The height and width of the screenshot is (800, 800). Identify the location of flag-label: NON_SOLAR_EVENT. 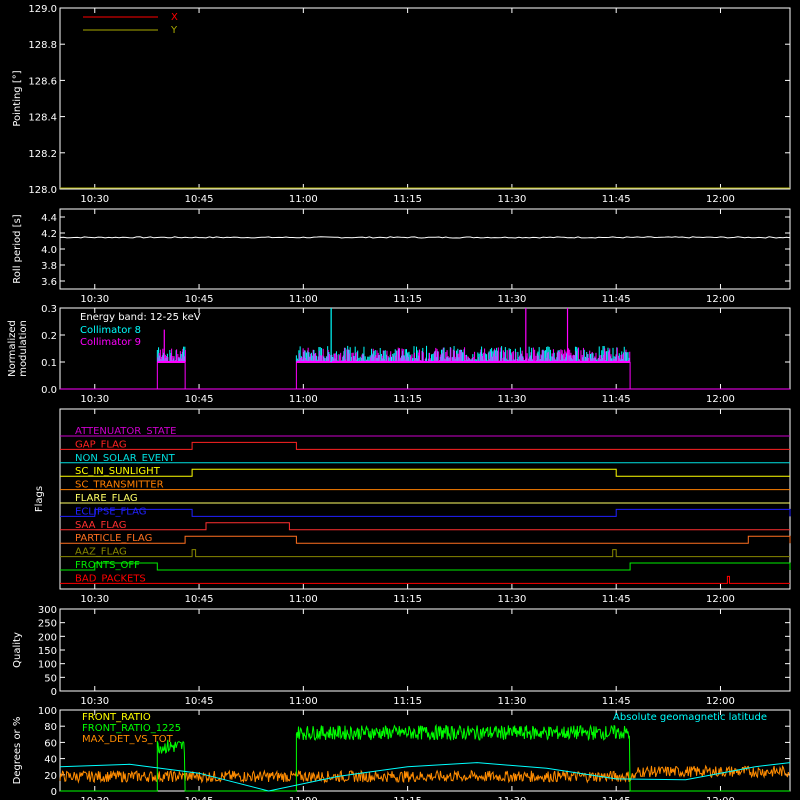
(125, 458).